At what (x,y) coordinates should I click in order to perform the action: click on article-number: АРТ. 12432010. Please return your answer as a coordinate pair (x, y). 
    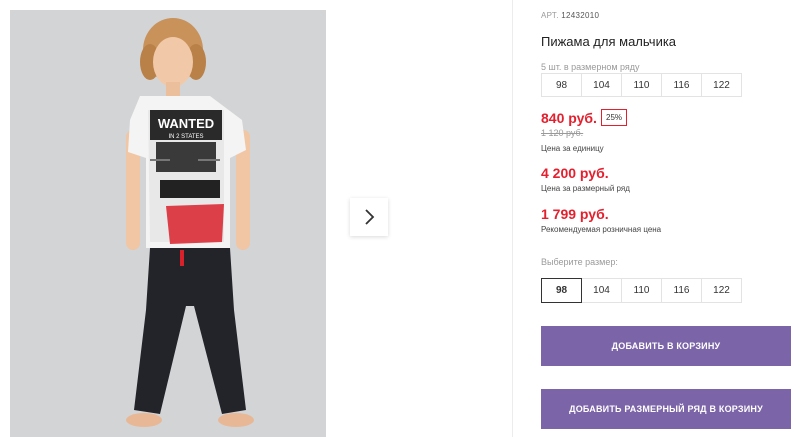
    Looking at the image, I should click on (570, 15).